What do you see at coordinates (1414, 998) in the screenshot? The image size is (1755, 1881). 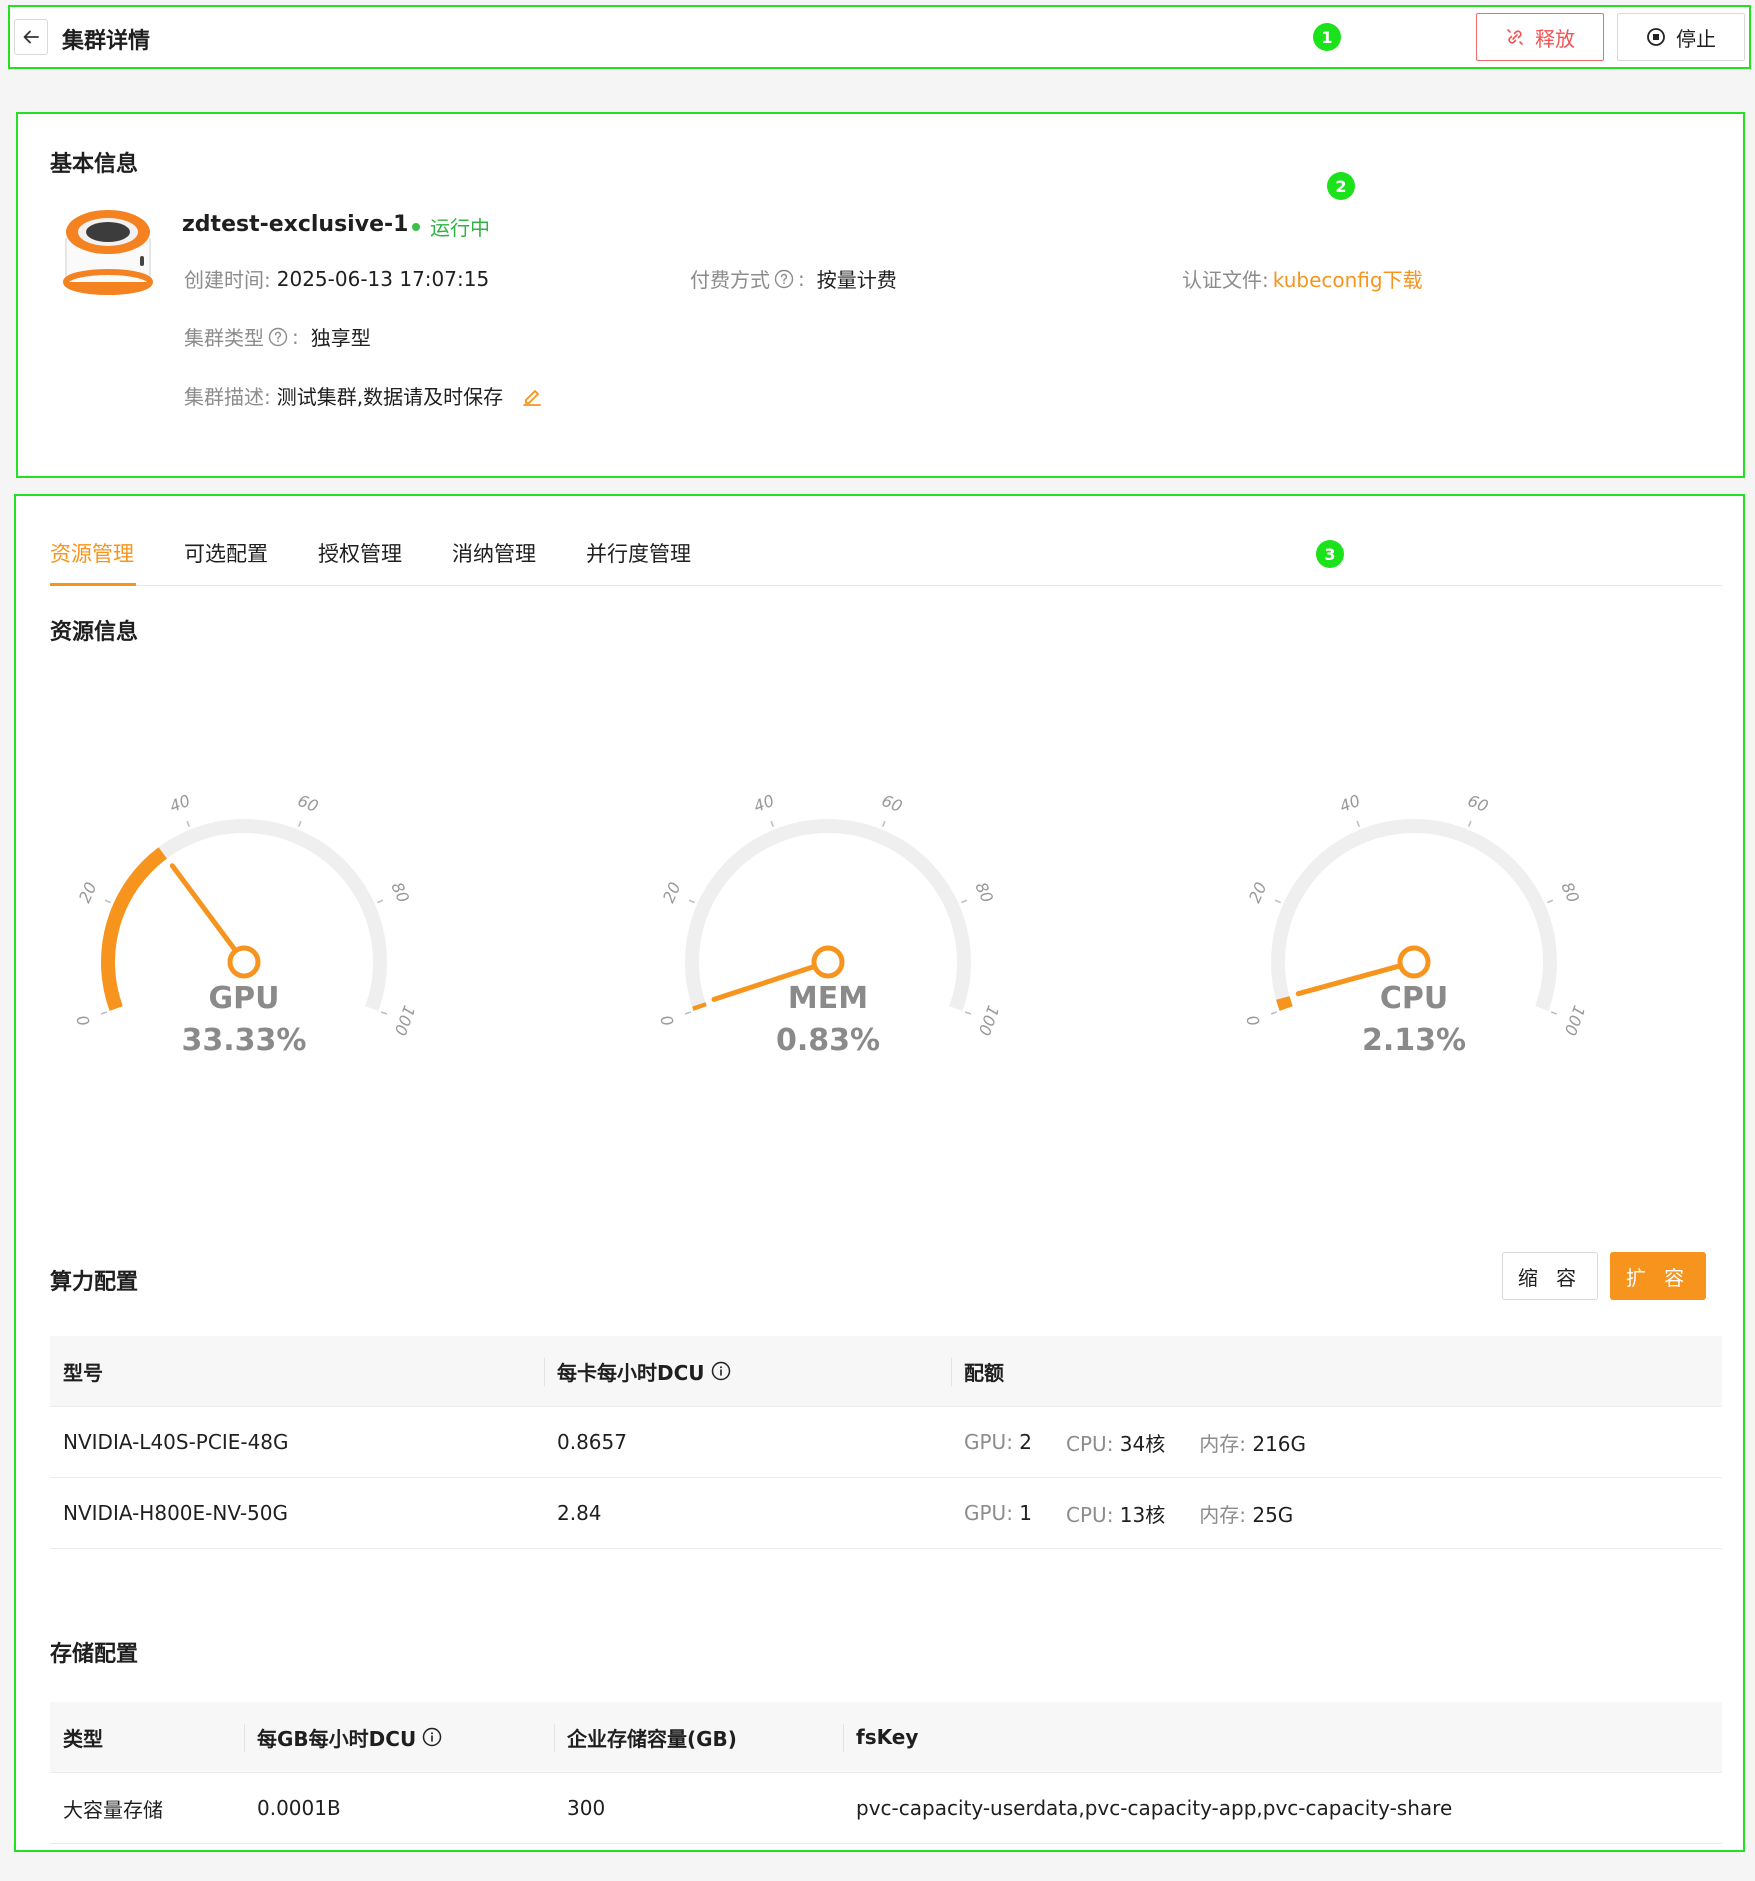 I see `gauge-name-label: CPU` at bounding box center [1414, 998].